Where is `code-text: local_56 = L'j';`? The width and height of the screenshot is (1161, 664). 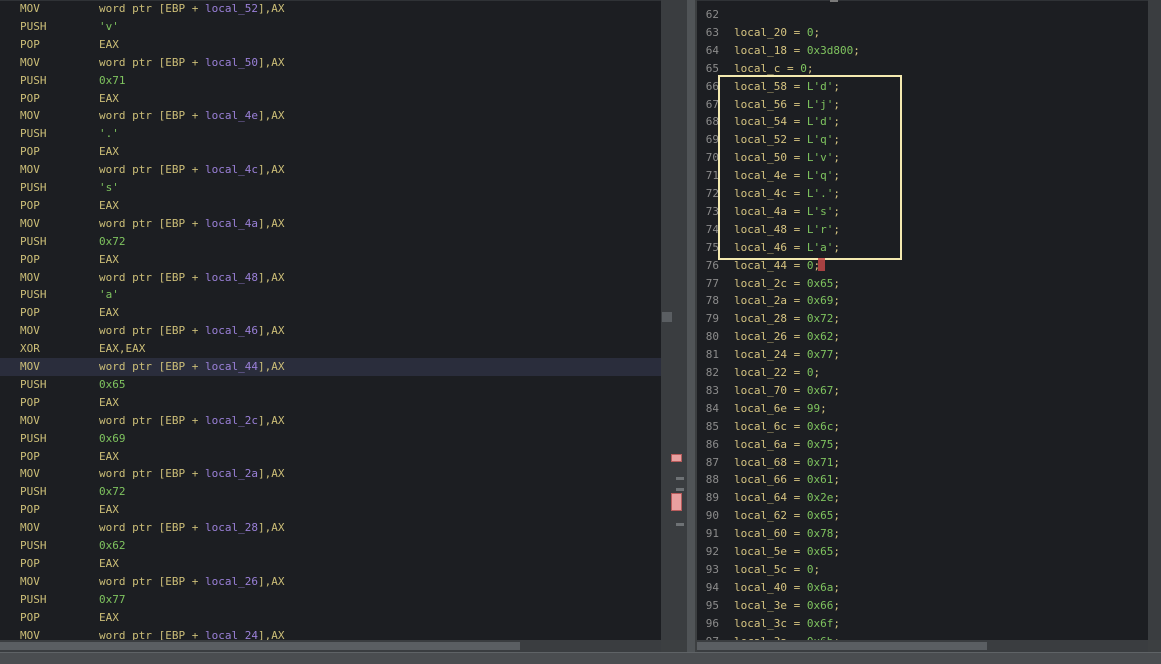 code-text: local_56 = L'j'; is located at coordinates (787, 105).